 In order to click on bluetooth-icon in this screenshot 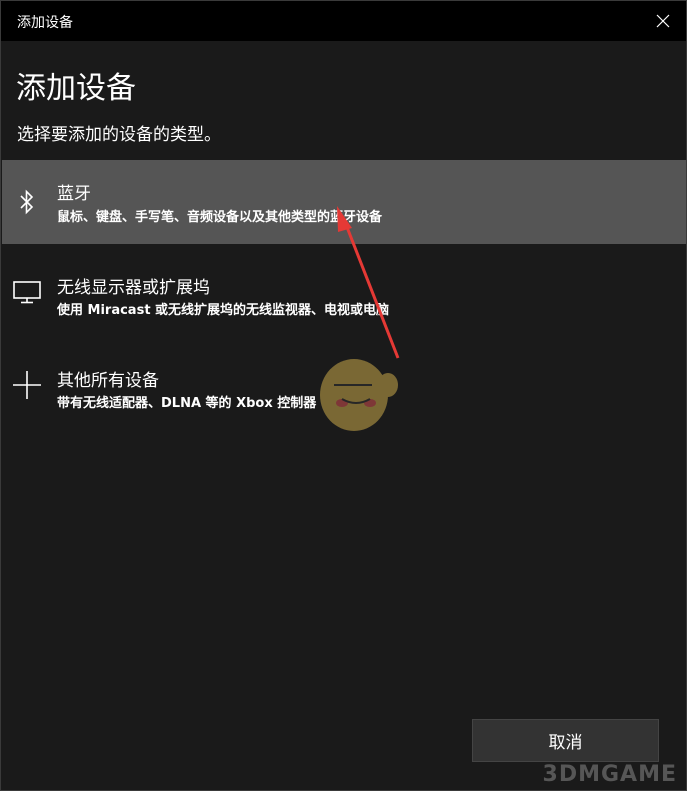, I will do `click(27, 202)`.